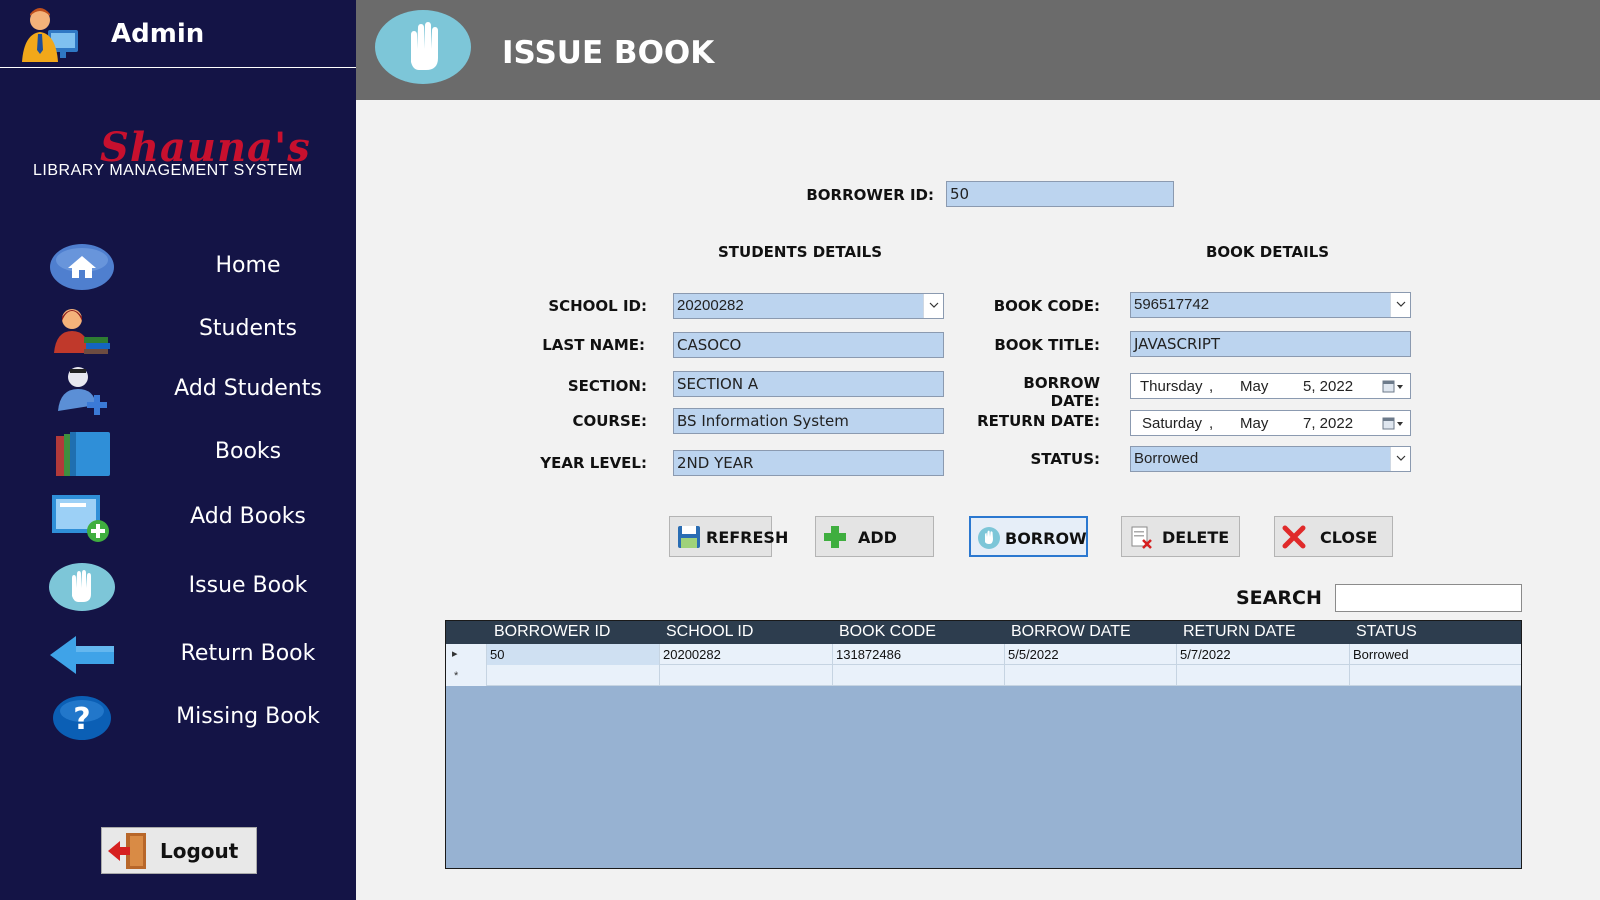 The width and height of the screenshot is (1600, 900). What do you see at coordinates (1435, 654) in the screenshot?
I see `table-cell: Borrowed` at bounding box center [1435, 654].